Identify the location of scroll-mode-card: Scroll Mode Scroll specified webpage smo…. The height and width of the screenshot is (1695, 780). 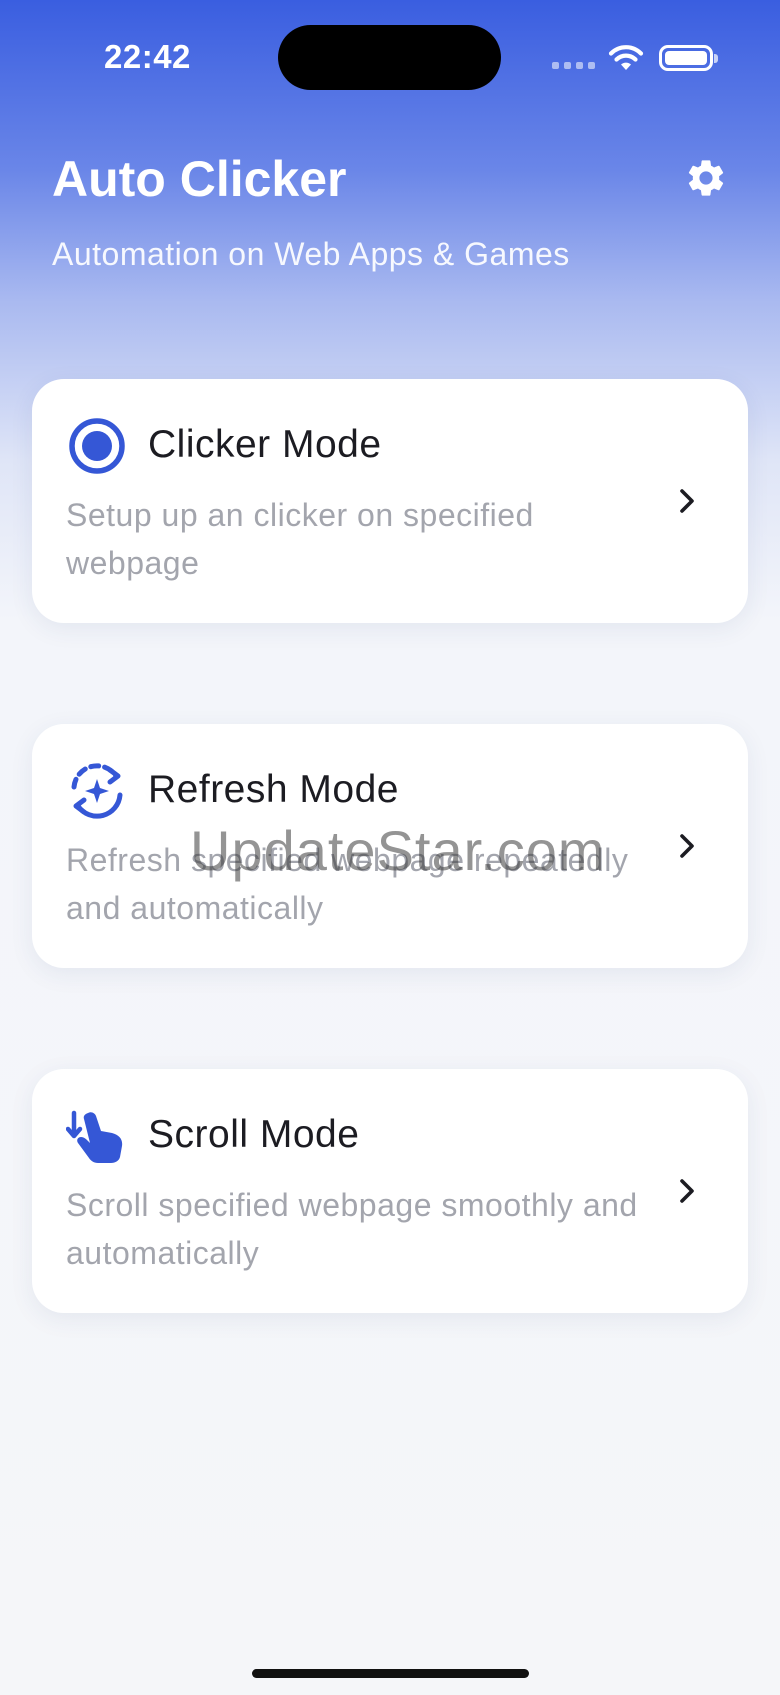
(390, 1191).